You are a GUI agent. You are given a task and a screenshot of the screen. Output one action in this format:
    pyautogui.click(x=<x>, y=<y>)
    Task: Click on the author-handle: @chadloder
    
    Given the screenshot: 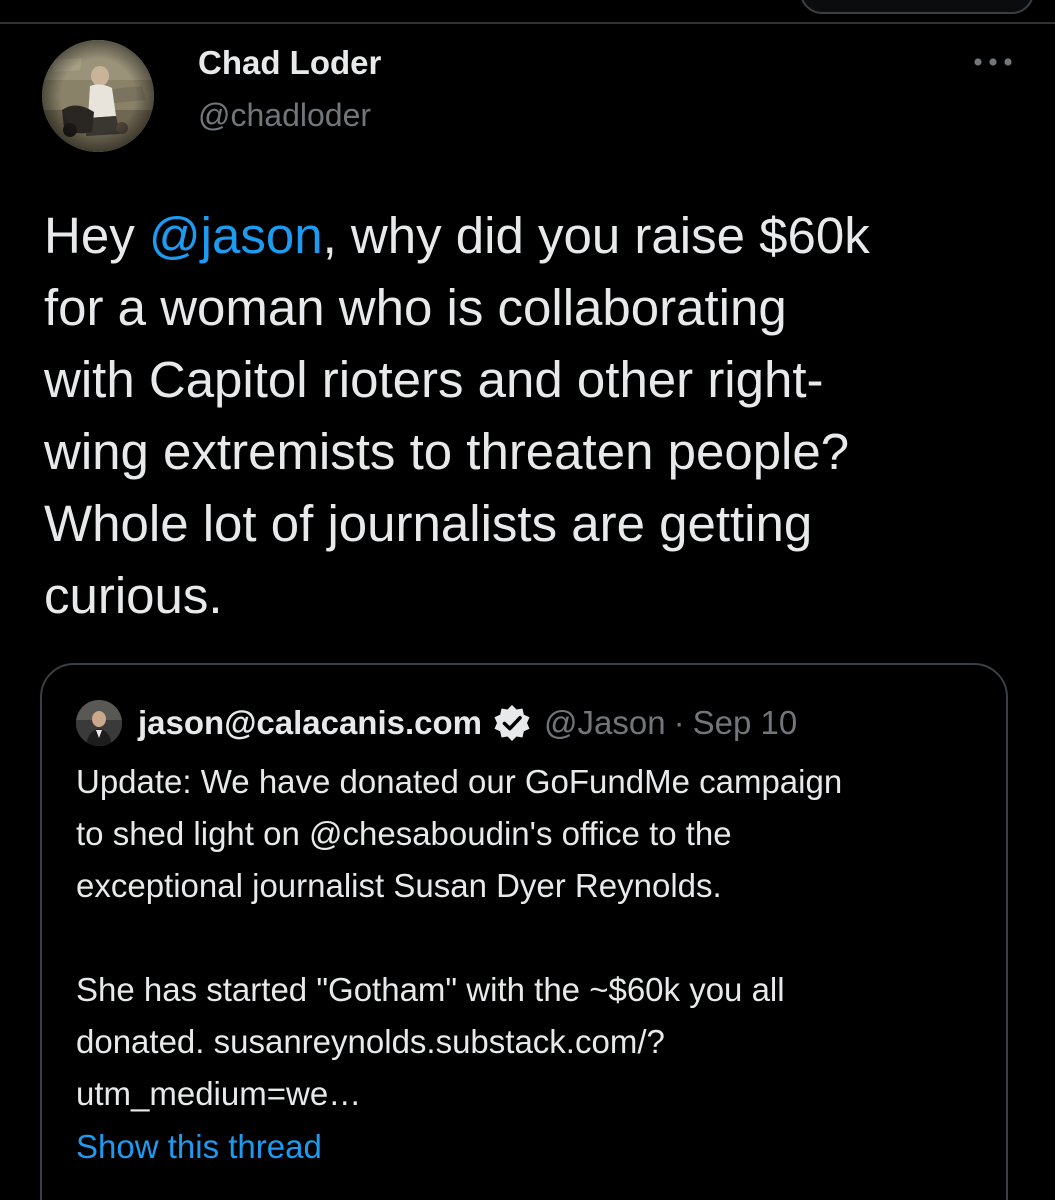 What is the action you would take?
    pyautogui.click(x=284, y=115)
    